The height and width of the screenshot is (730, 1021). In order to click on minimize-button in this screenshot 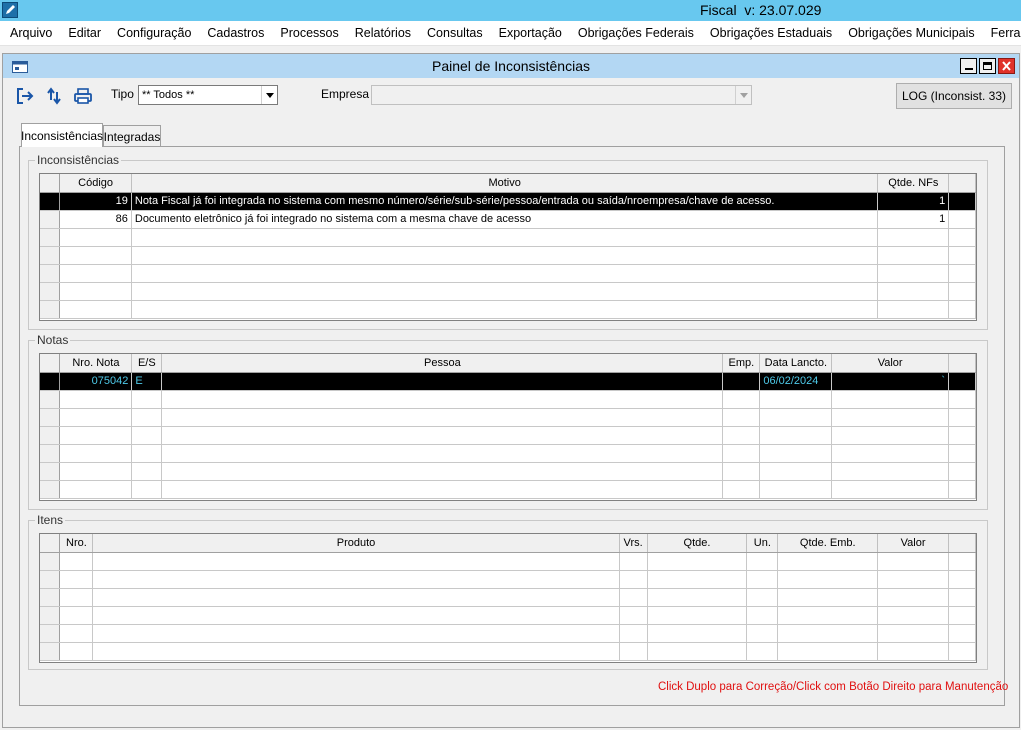, I will do `click(968, 66)`.